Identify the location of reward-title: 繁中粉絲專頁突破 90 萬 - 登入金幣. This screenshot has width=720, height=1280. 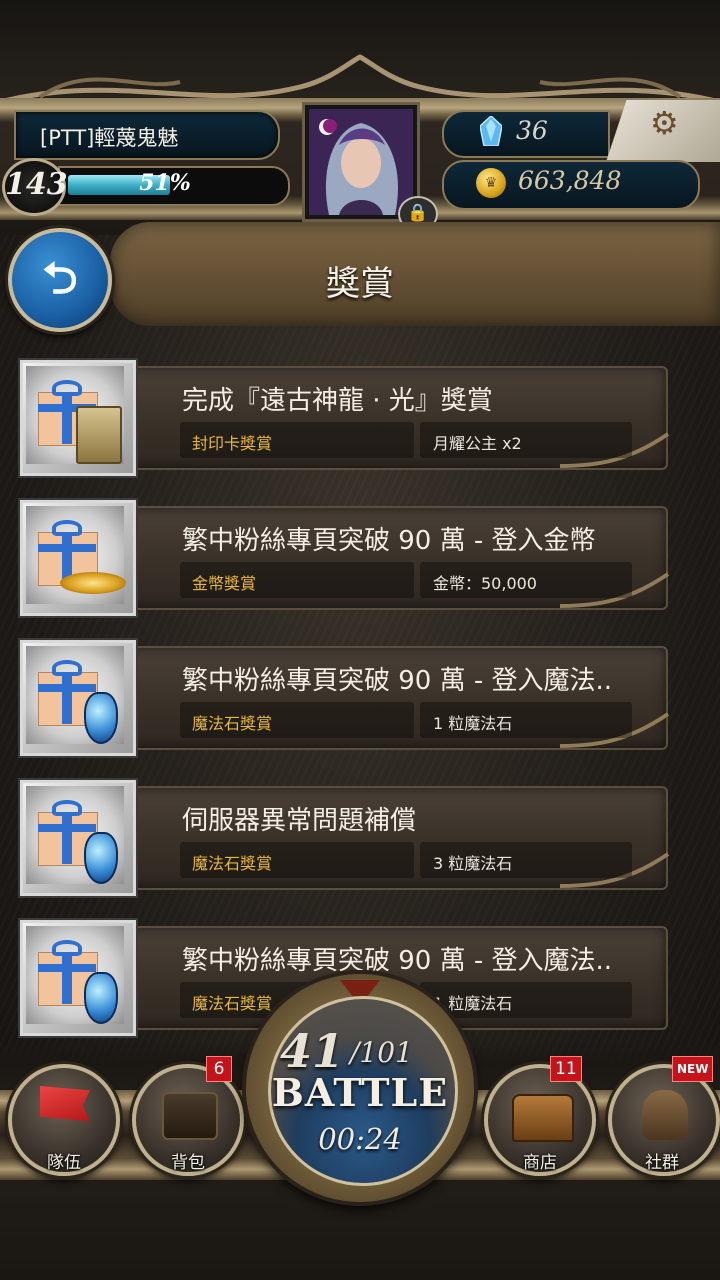
(389, 541).